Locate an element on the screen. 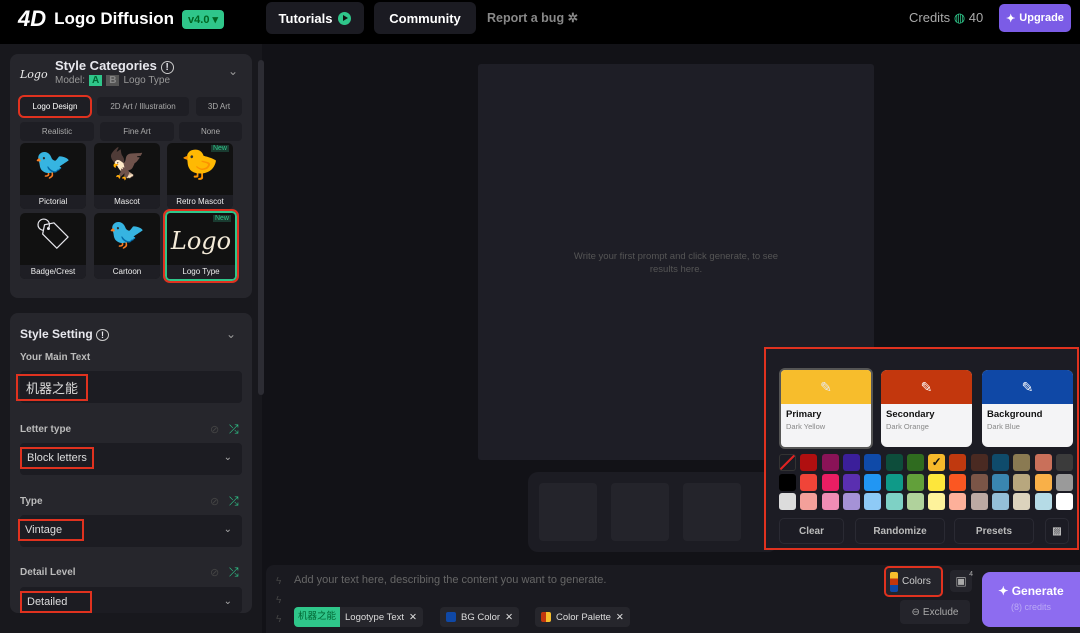 Image resolution: width=1080 pixels, height=633 pixels. clear-button: Clear is located at coordinates (811, 531).